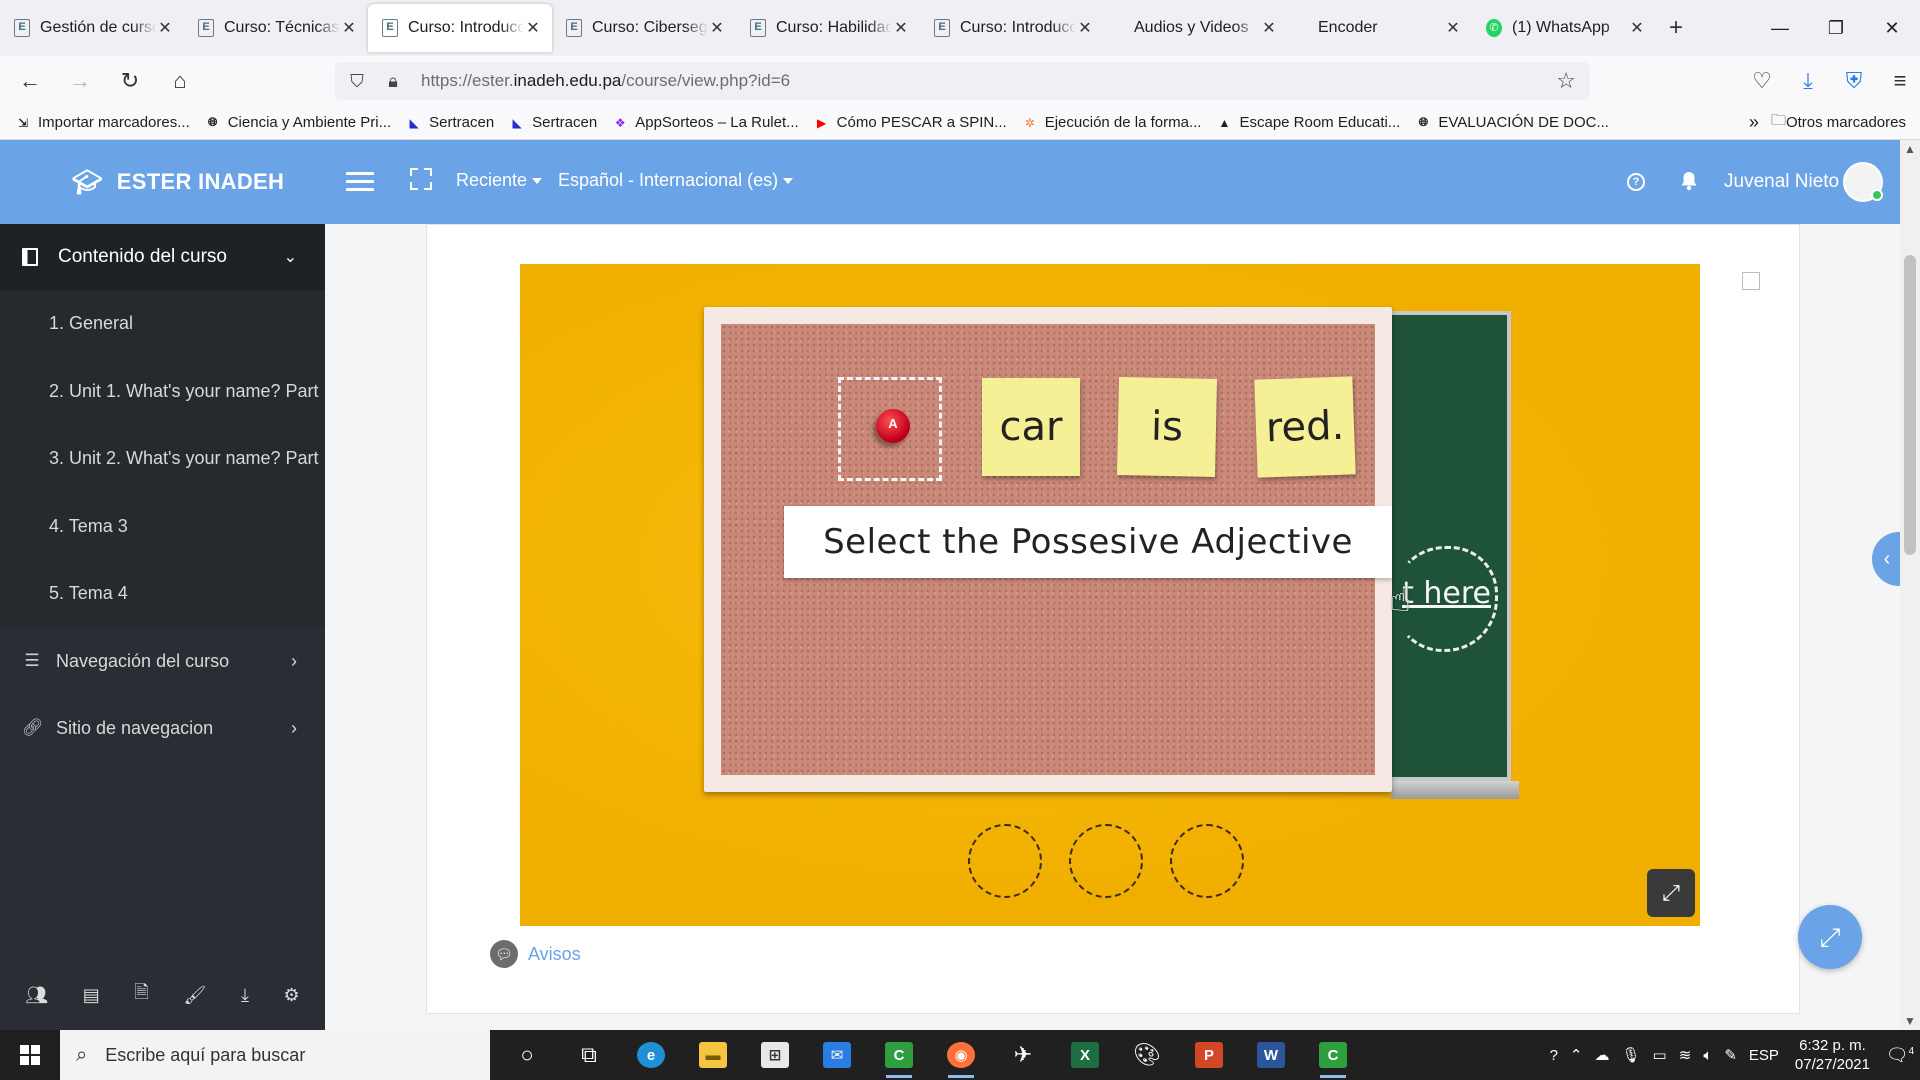  Describe the element at coordinates (1689, 181) in the screenshot. I see `bell-icon` at that location.